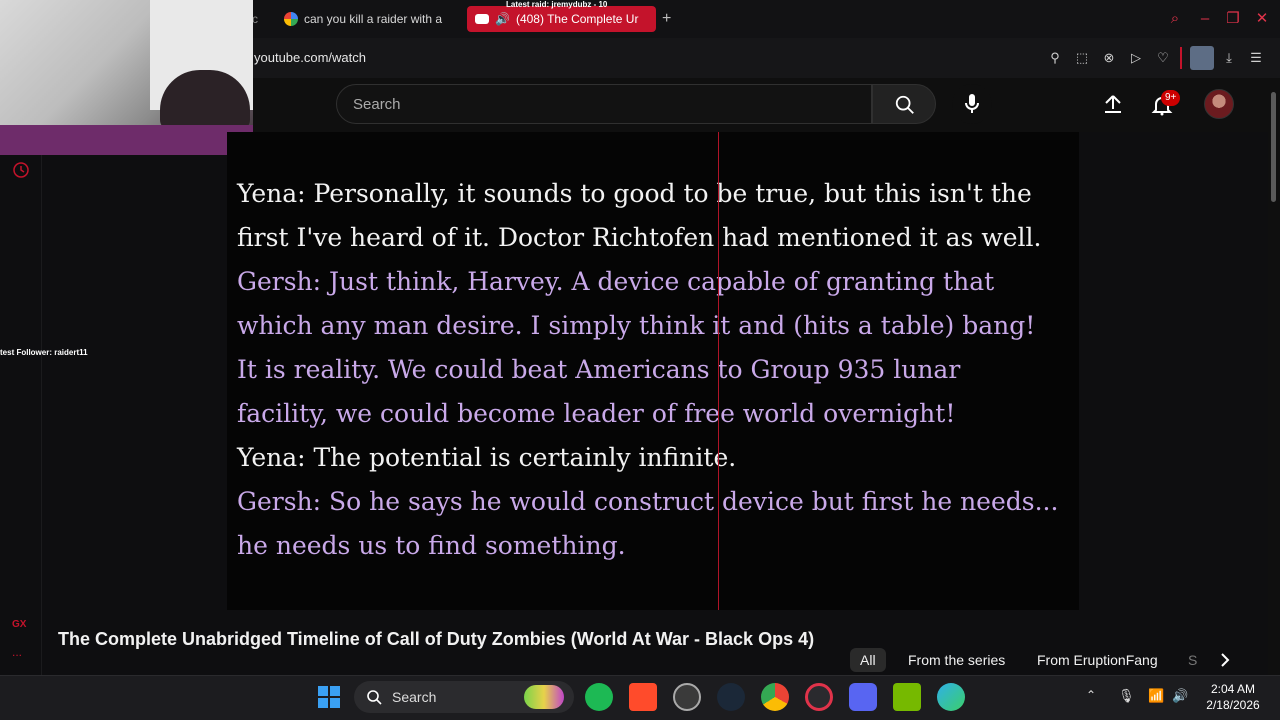  Describe the element at coordinates (956, 660) in the screenshot. I see `chip-from-series: From the series` at that location.